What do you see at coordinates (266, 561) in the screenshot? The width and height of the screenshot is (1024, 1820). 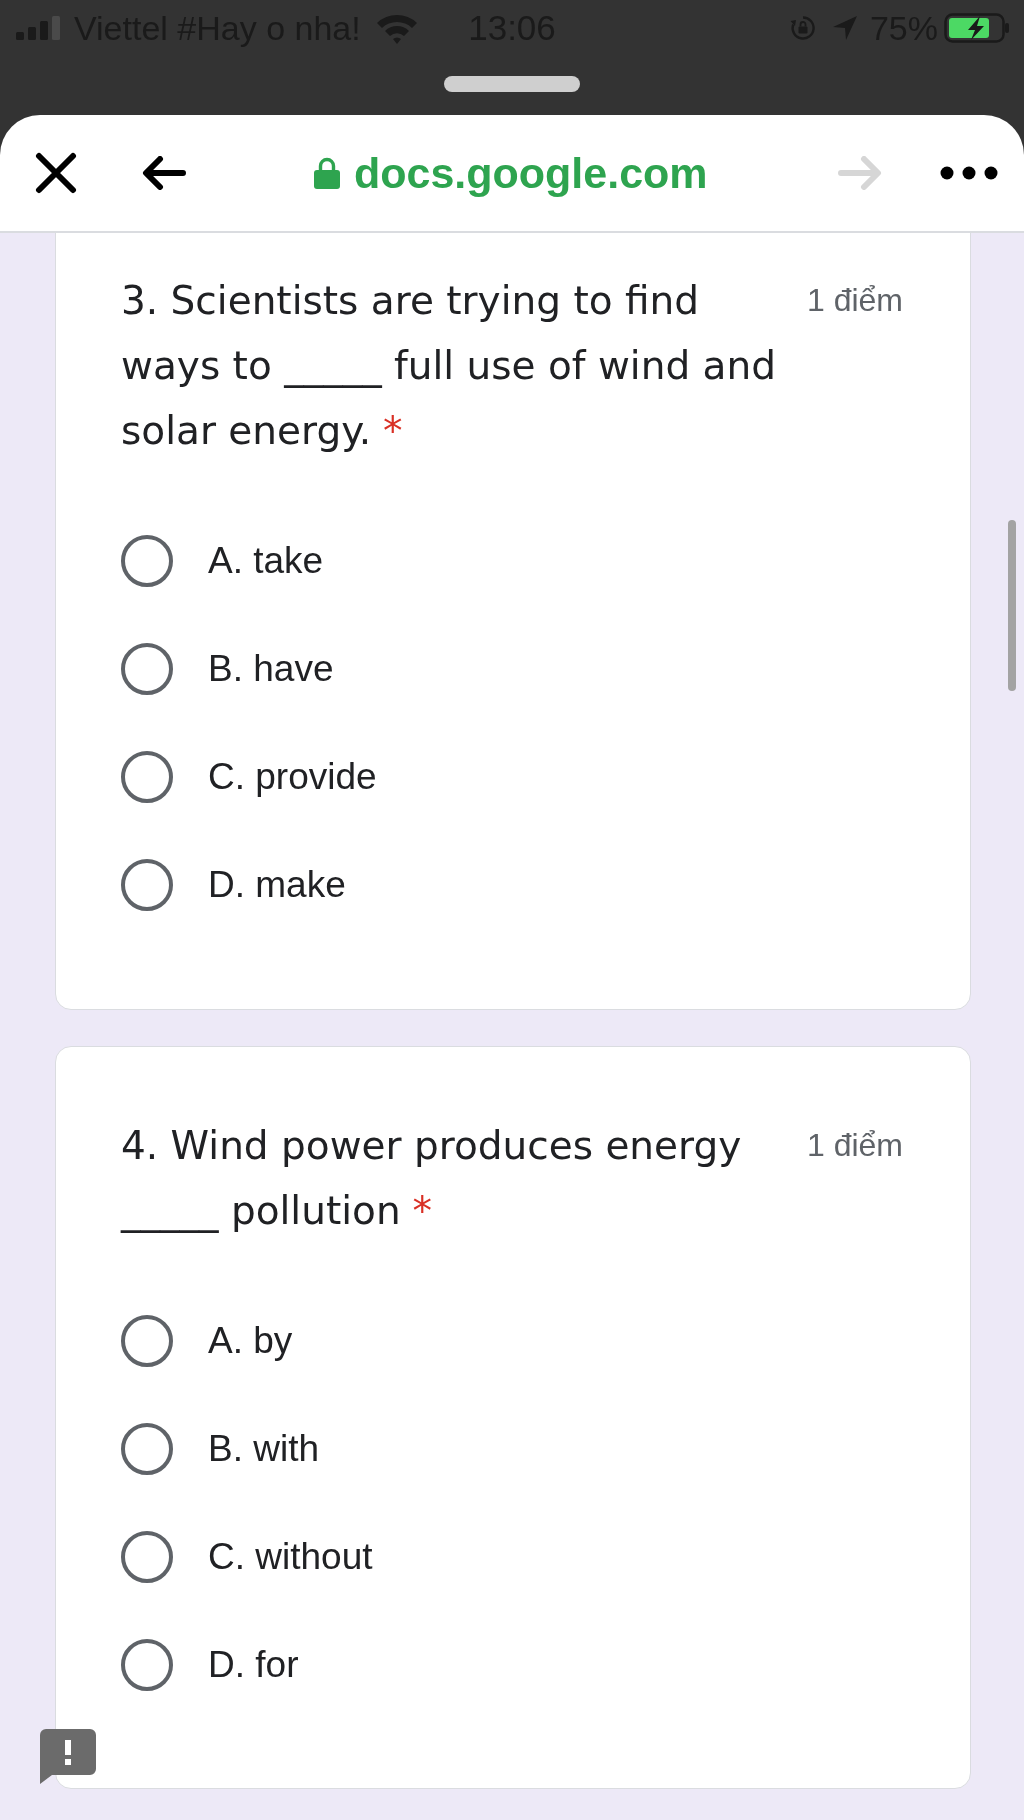 I see `option-label: A. take` at bounding box center [266, 561].